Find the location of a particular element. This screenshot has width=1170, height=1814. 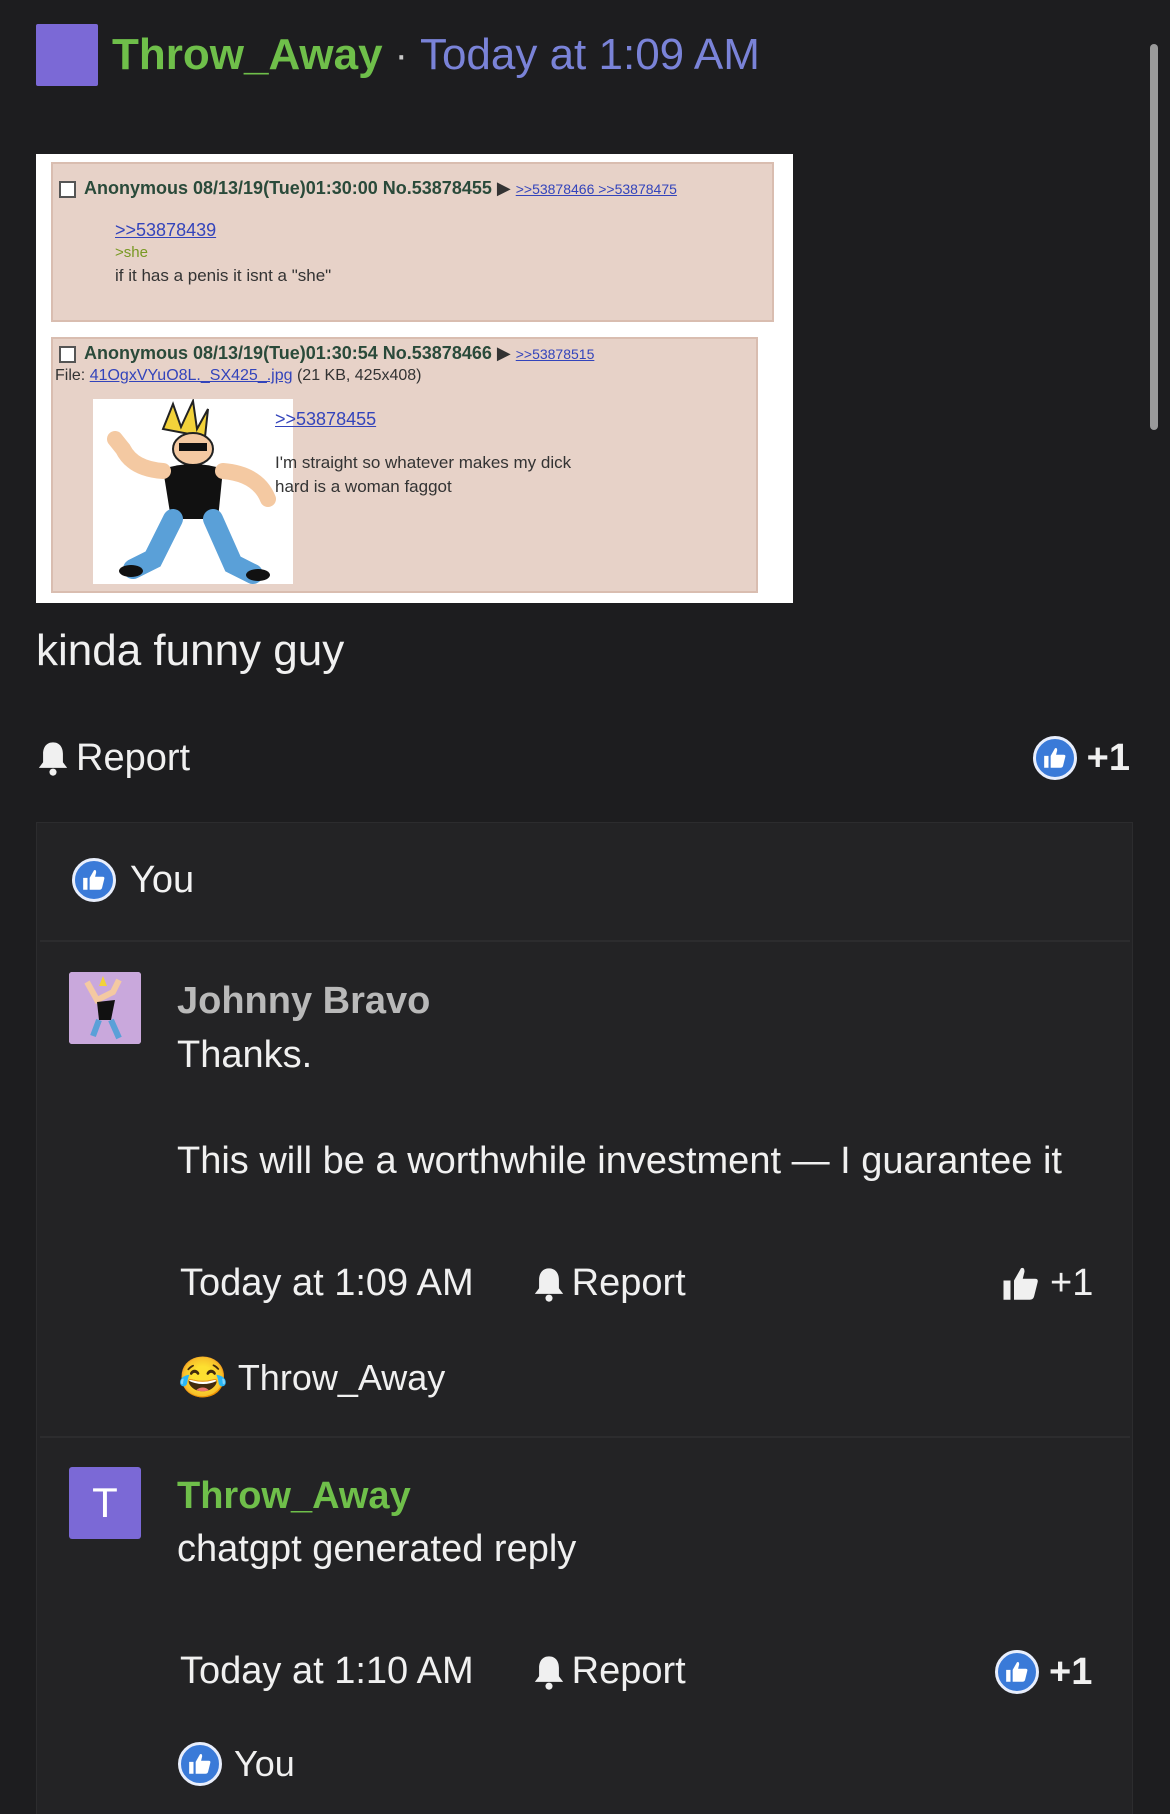

comment-author: Throw_Away is located at coordinates (294, 1496).